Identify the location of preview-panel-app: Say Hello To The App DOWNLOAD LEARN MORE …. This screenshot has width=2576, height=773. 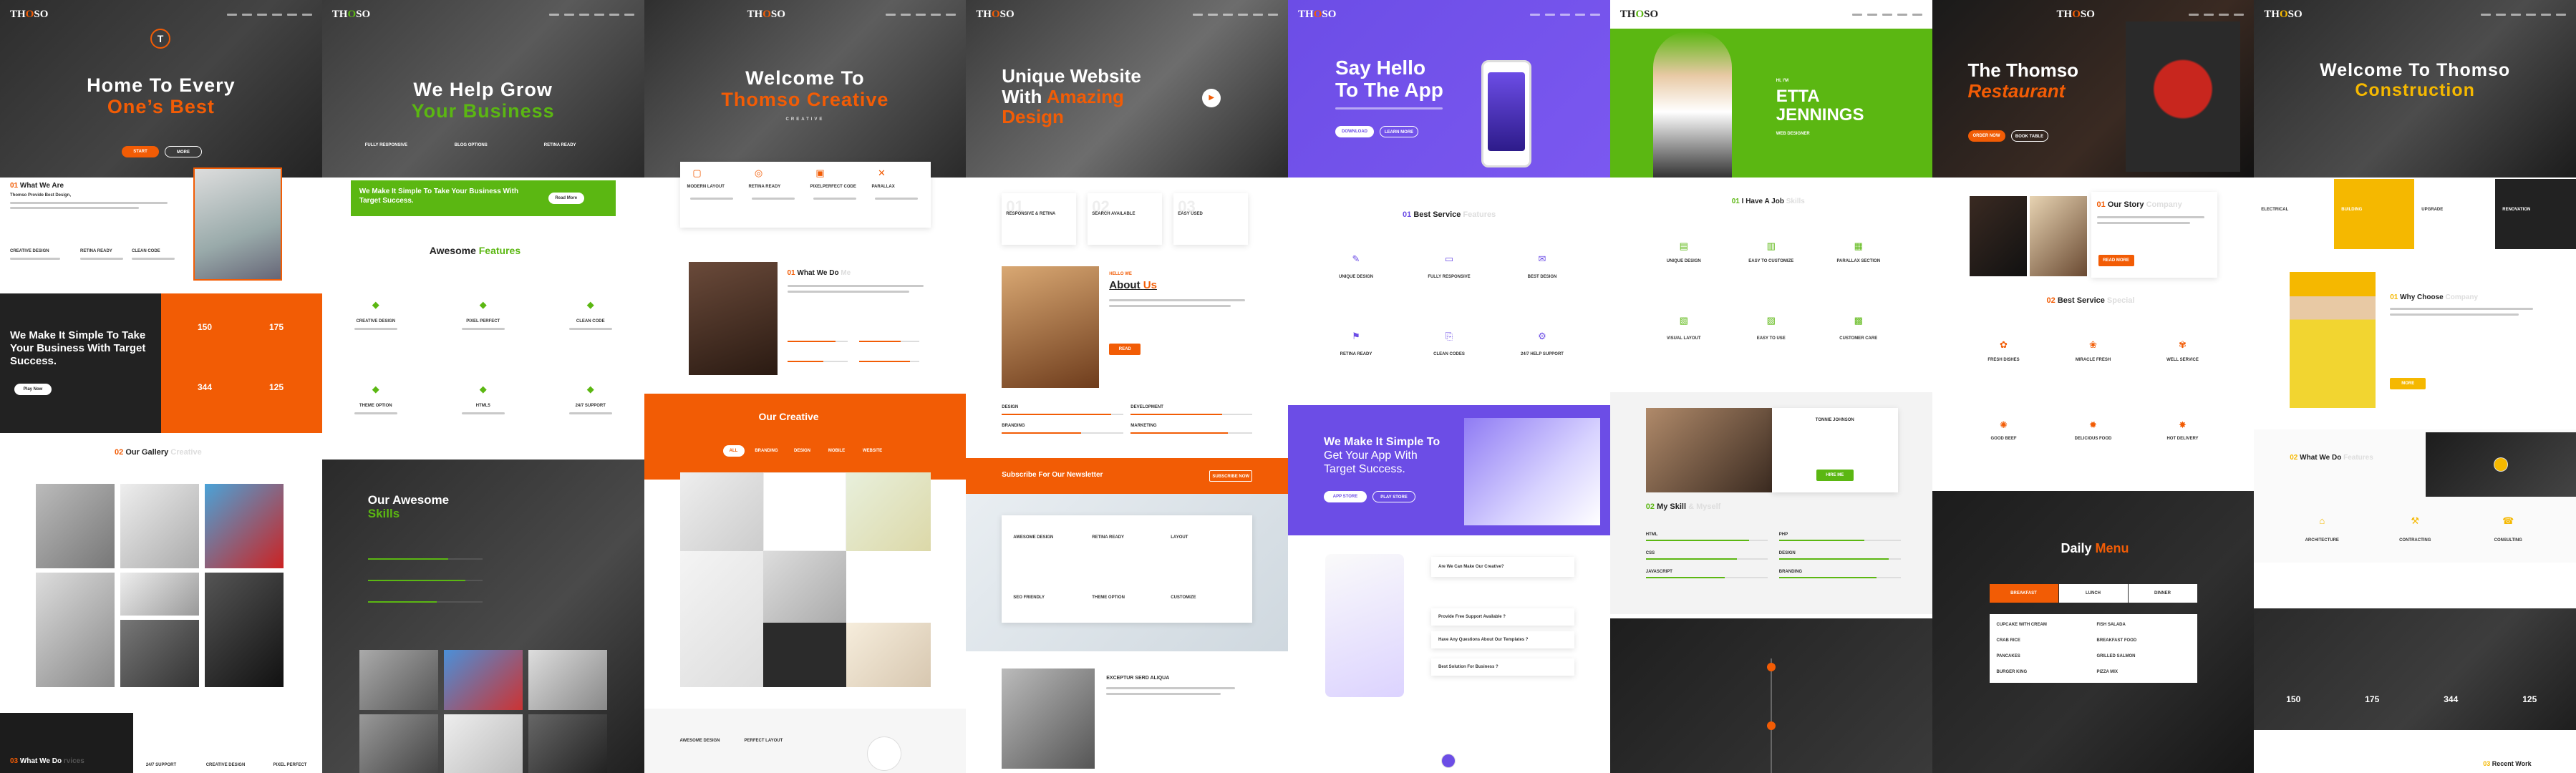
(1449, 386).